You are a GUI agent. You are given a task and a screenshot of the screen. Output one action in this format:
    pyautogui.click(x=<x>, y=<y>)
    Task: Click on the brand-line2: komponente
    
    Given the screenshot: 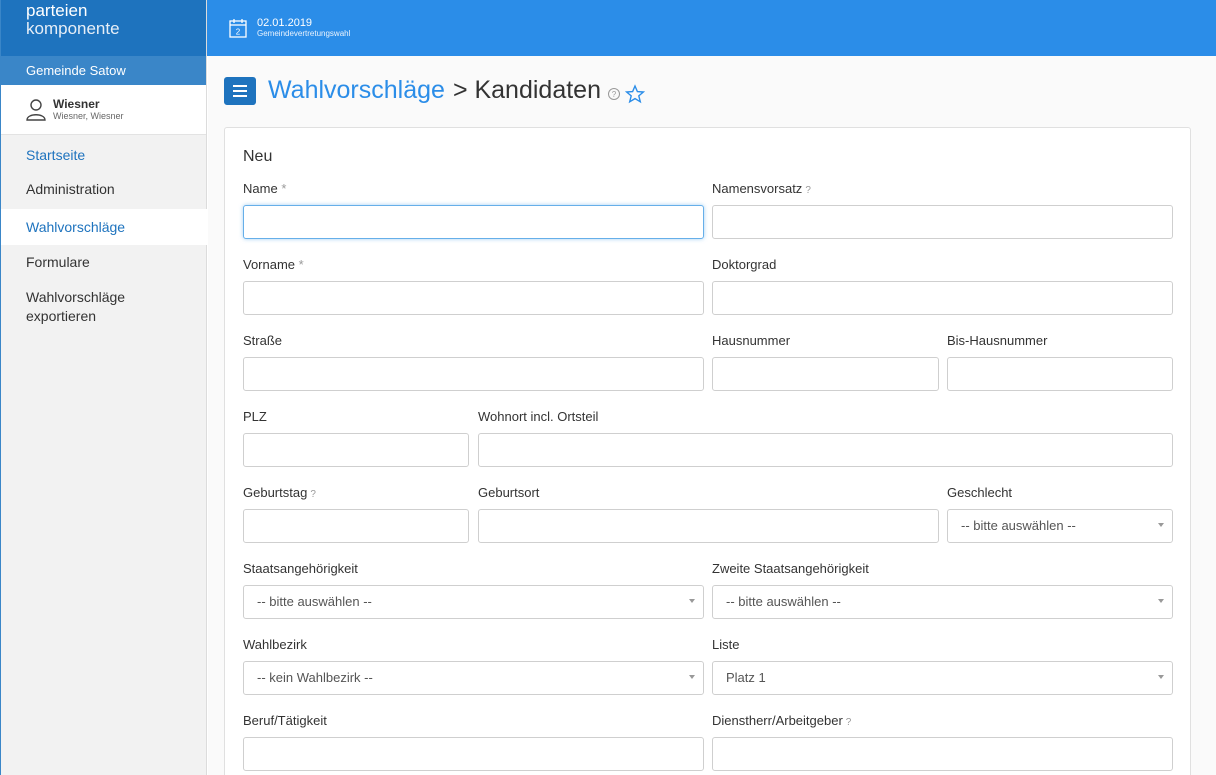 What is the action you would take?
    pyautogui.click(x=73, y=28)
    